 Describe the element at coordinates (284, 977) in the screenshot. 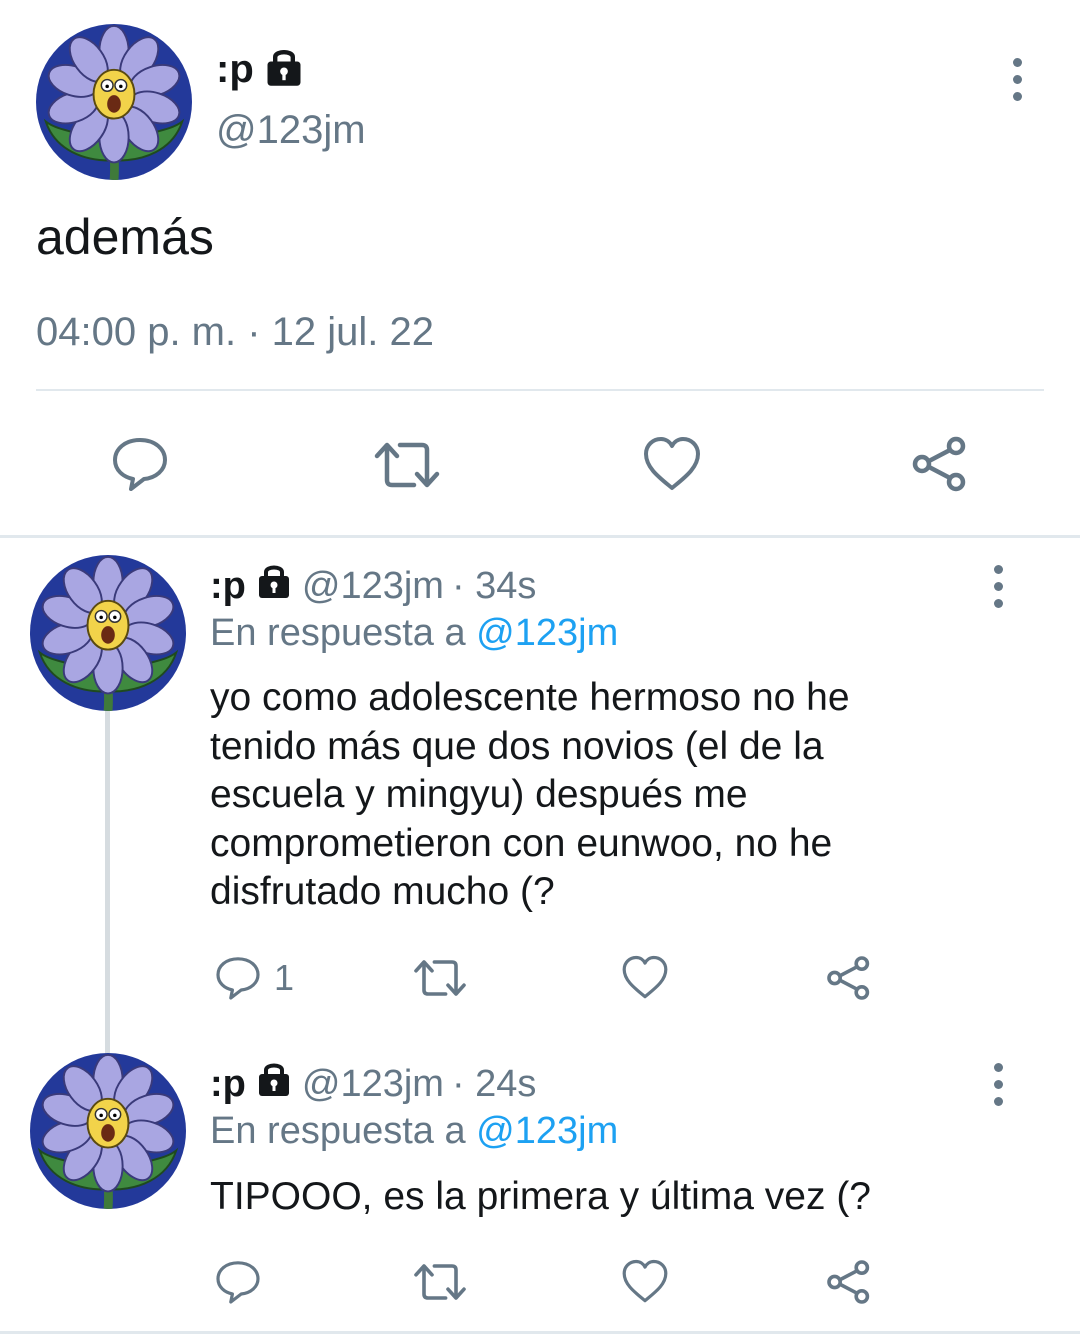

I see `reply-count: 1` at that location.